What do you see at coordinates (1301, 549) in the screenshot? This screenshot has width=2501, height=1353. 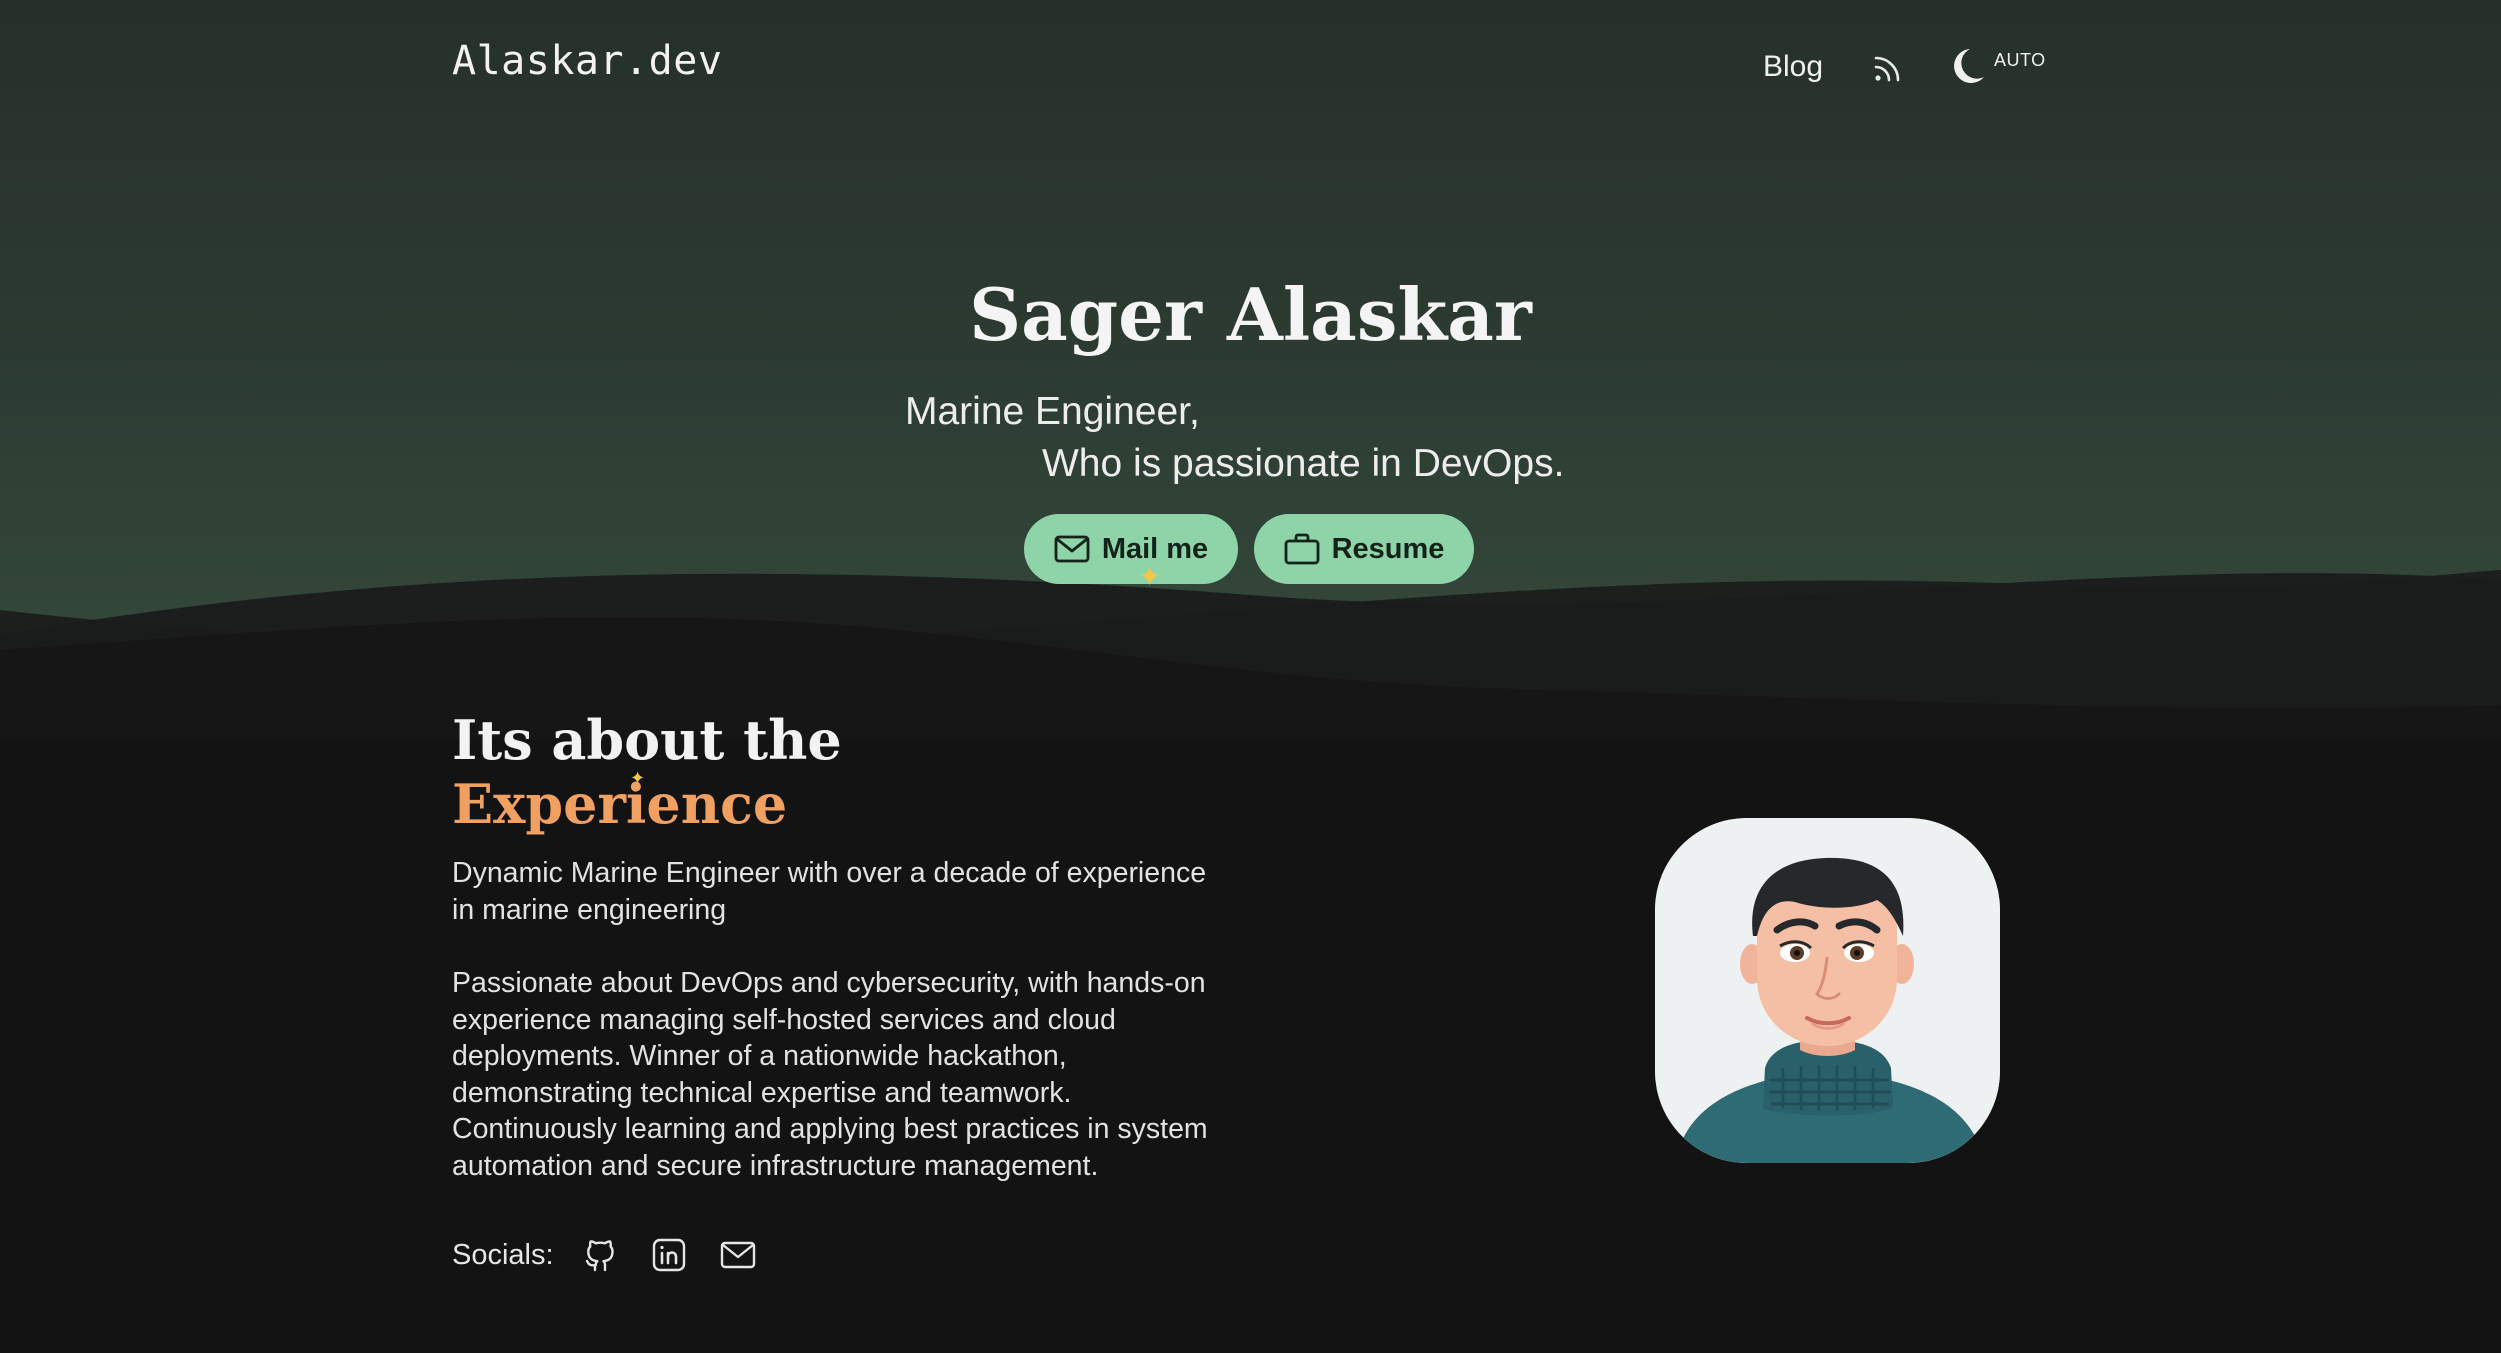 I see `briefcase-icon` at bounding box center [1301, 549].